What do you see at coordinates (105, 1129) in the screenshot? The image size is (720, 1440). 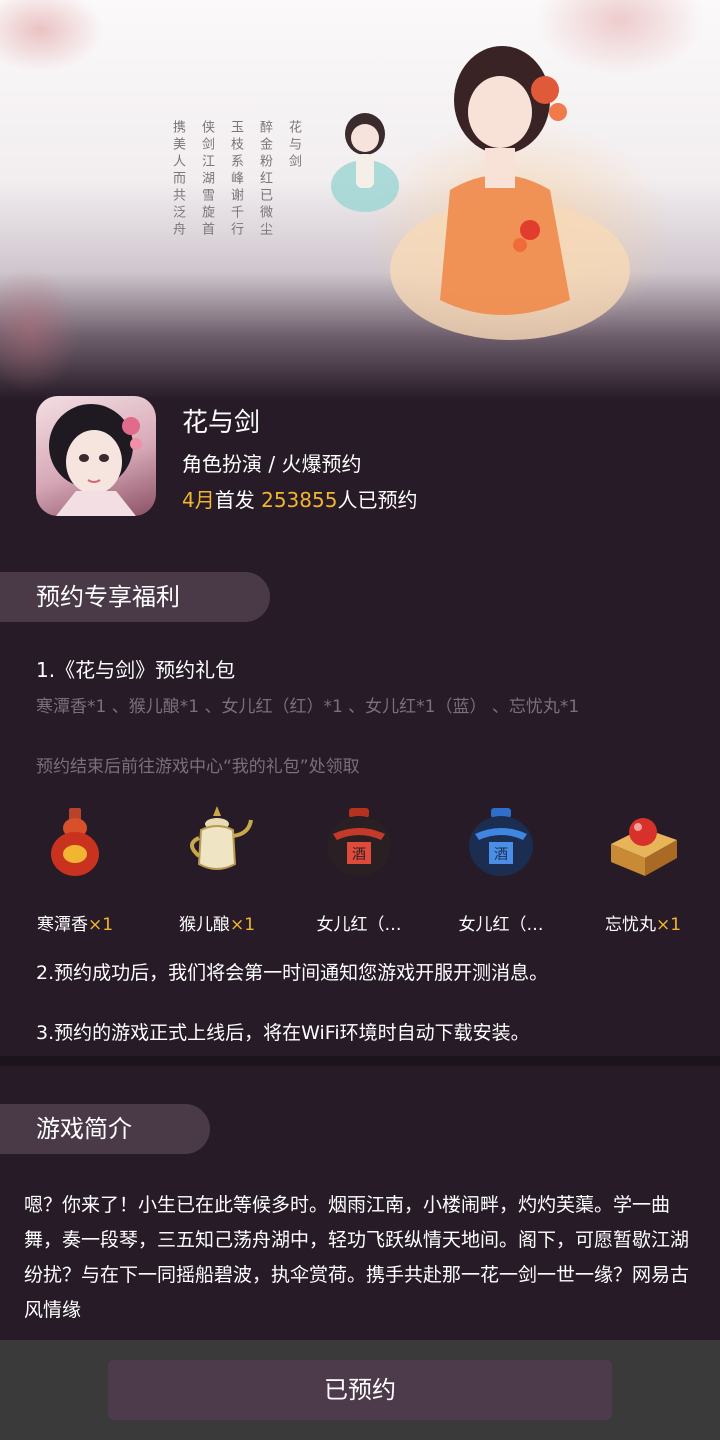 I see `intro-section-title: 游戏简介` at bounding box center [105, 1129].